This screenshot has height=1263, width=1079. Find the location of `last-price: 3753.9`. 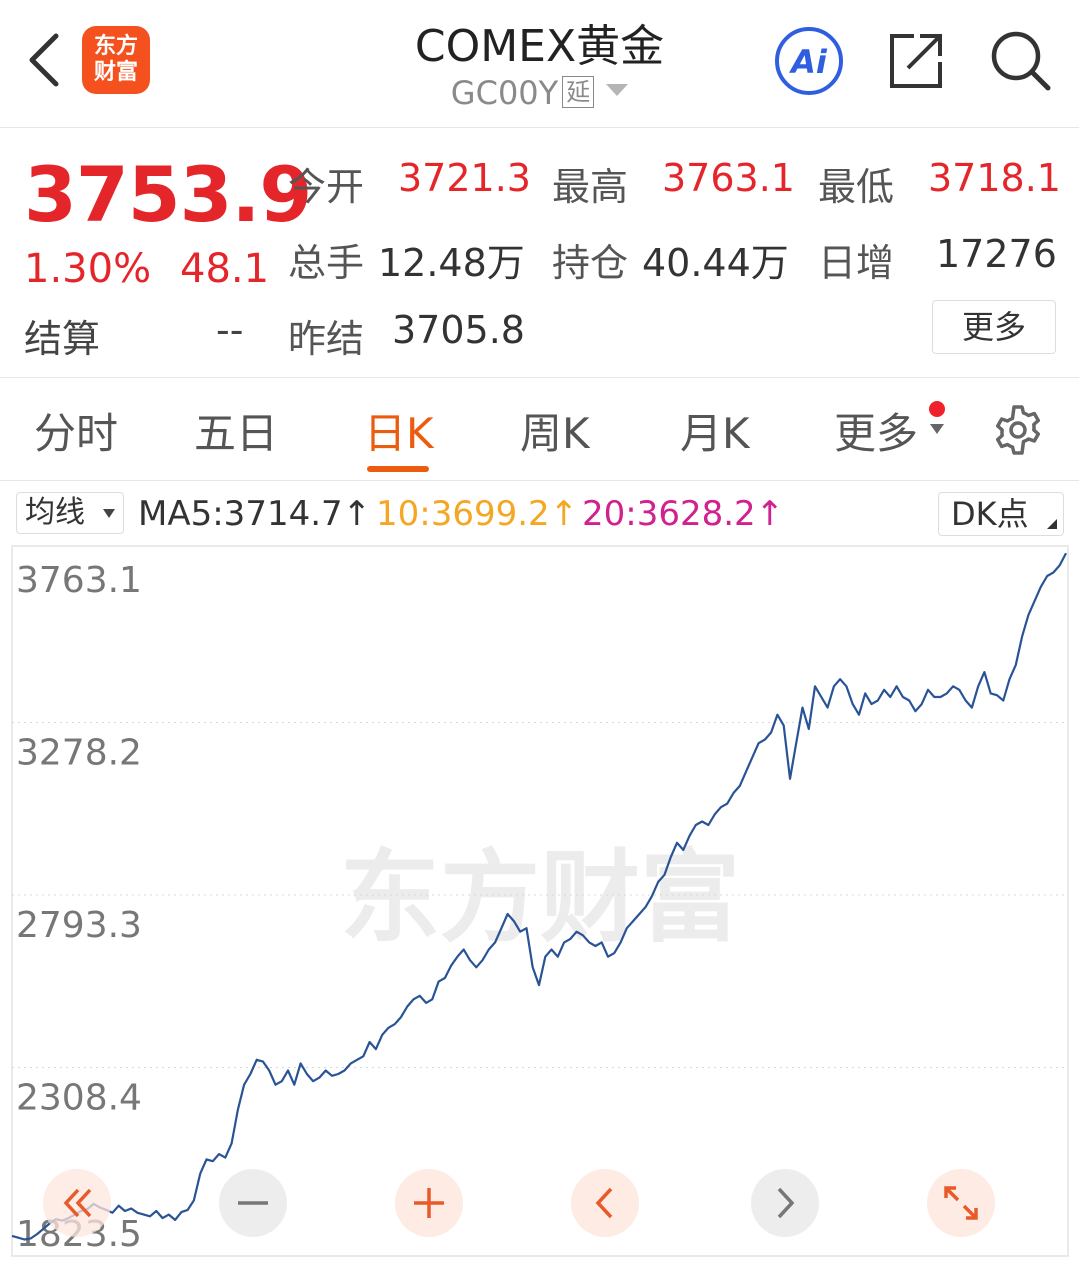

last-price: 3753.9 is located at coordinates (168, 194).